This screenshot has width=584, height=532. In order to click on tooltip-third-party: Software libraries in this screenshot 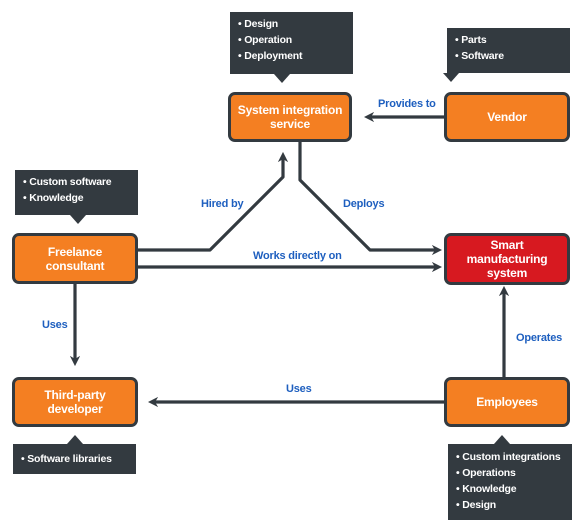, I will do `click(74, 454)`.